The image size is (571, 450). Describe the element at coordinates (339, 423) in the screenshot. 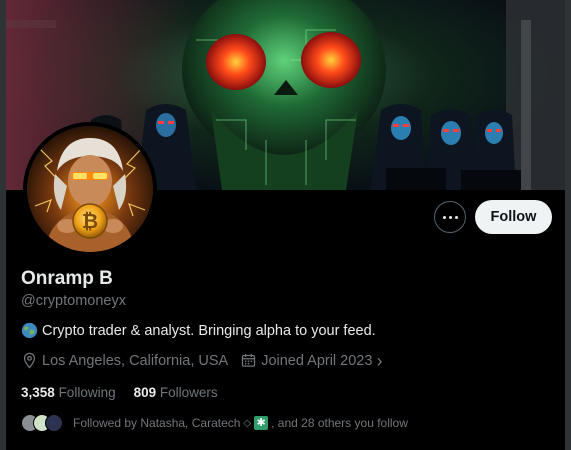

I see `followed-by-suffix: , and 28 others you follow` at that location.